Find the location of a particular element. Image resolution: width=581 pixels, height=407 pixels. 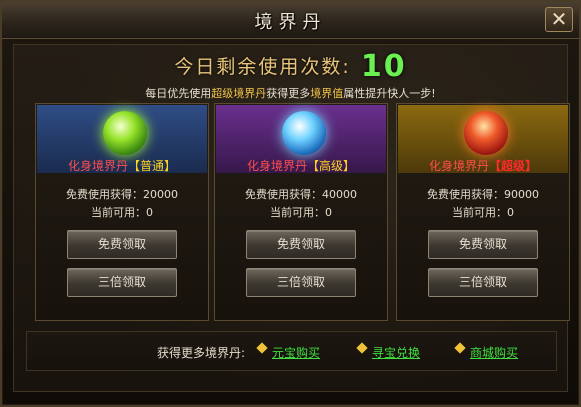

pill-name: 化身境界丹【超级】 is located at coordinates (483, 165).